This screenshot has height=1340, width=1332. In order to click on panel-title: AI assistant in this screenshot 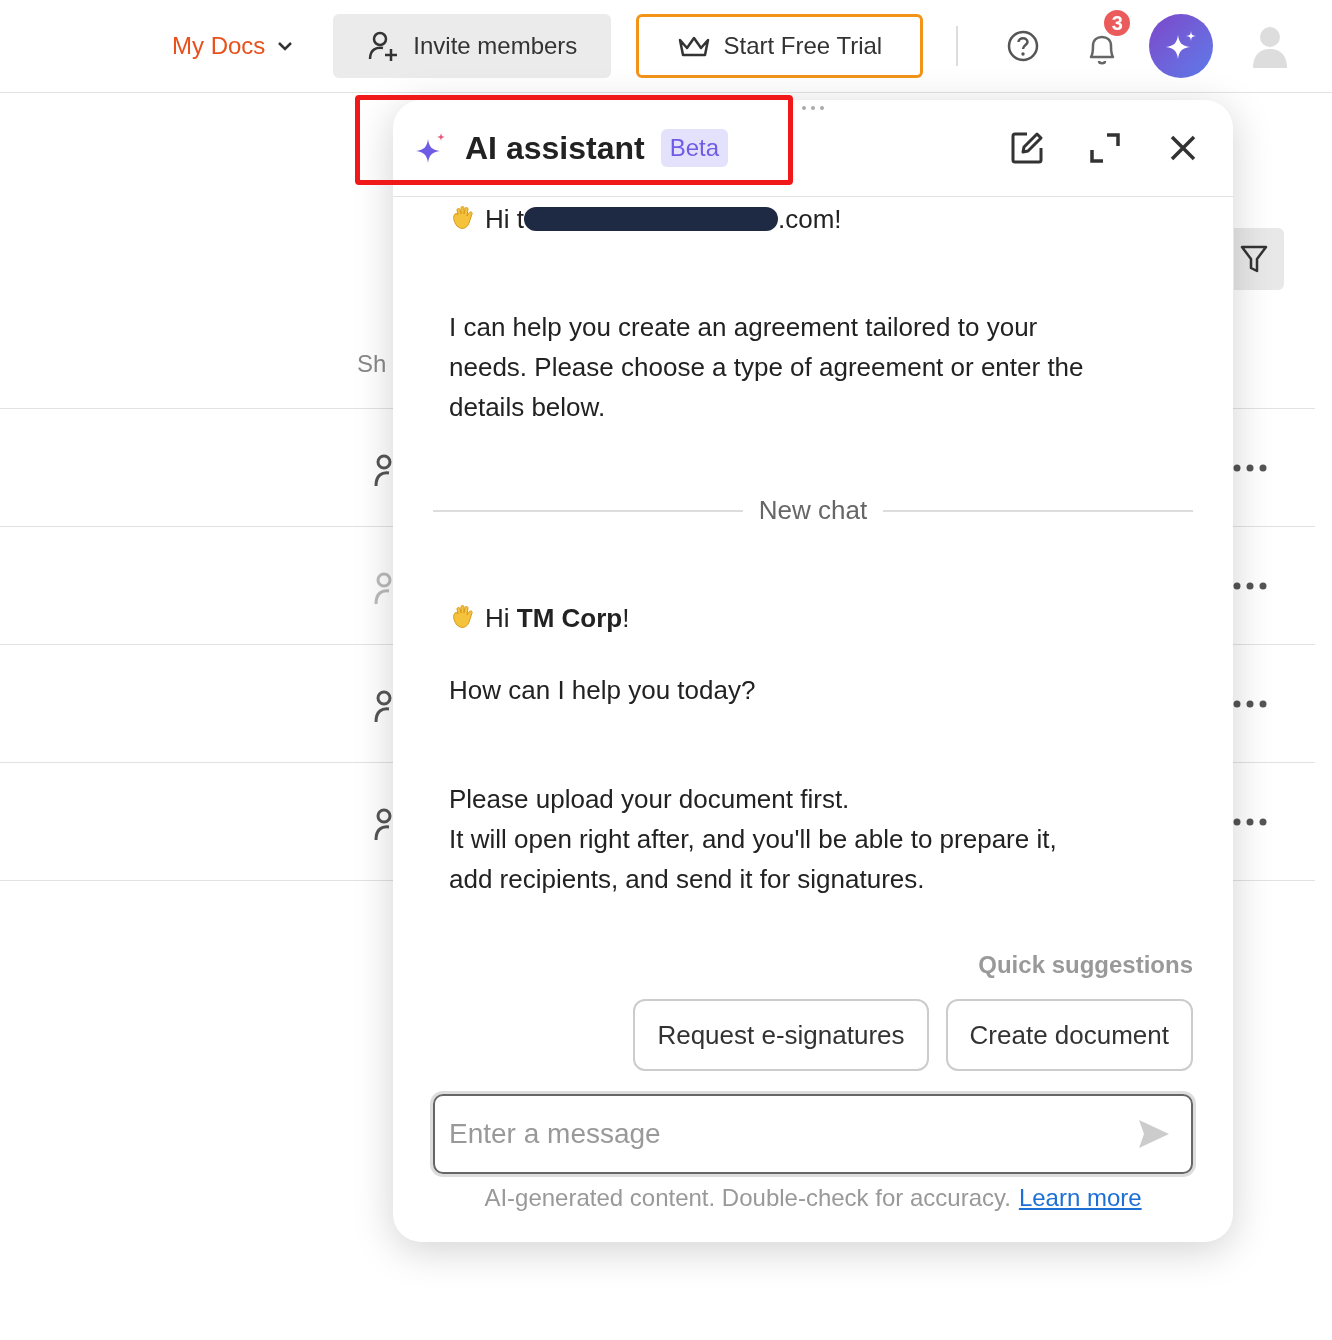, I will do `click(555, 148)`.